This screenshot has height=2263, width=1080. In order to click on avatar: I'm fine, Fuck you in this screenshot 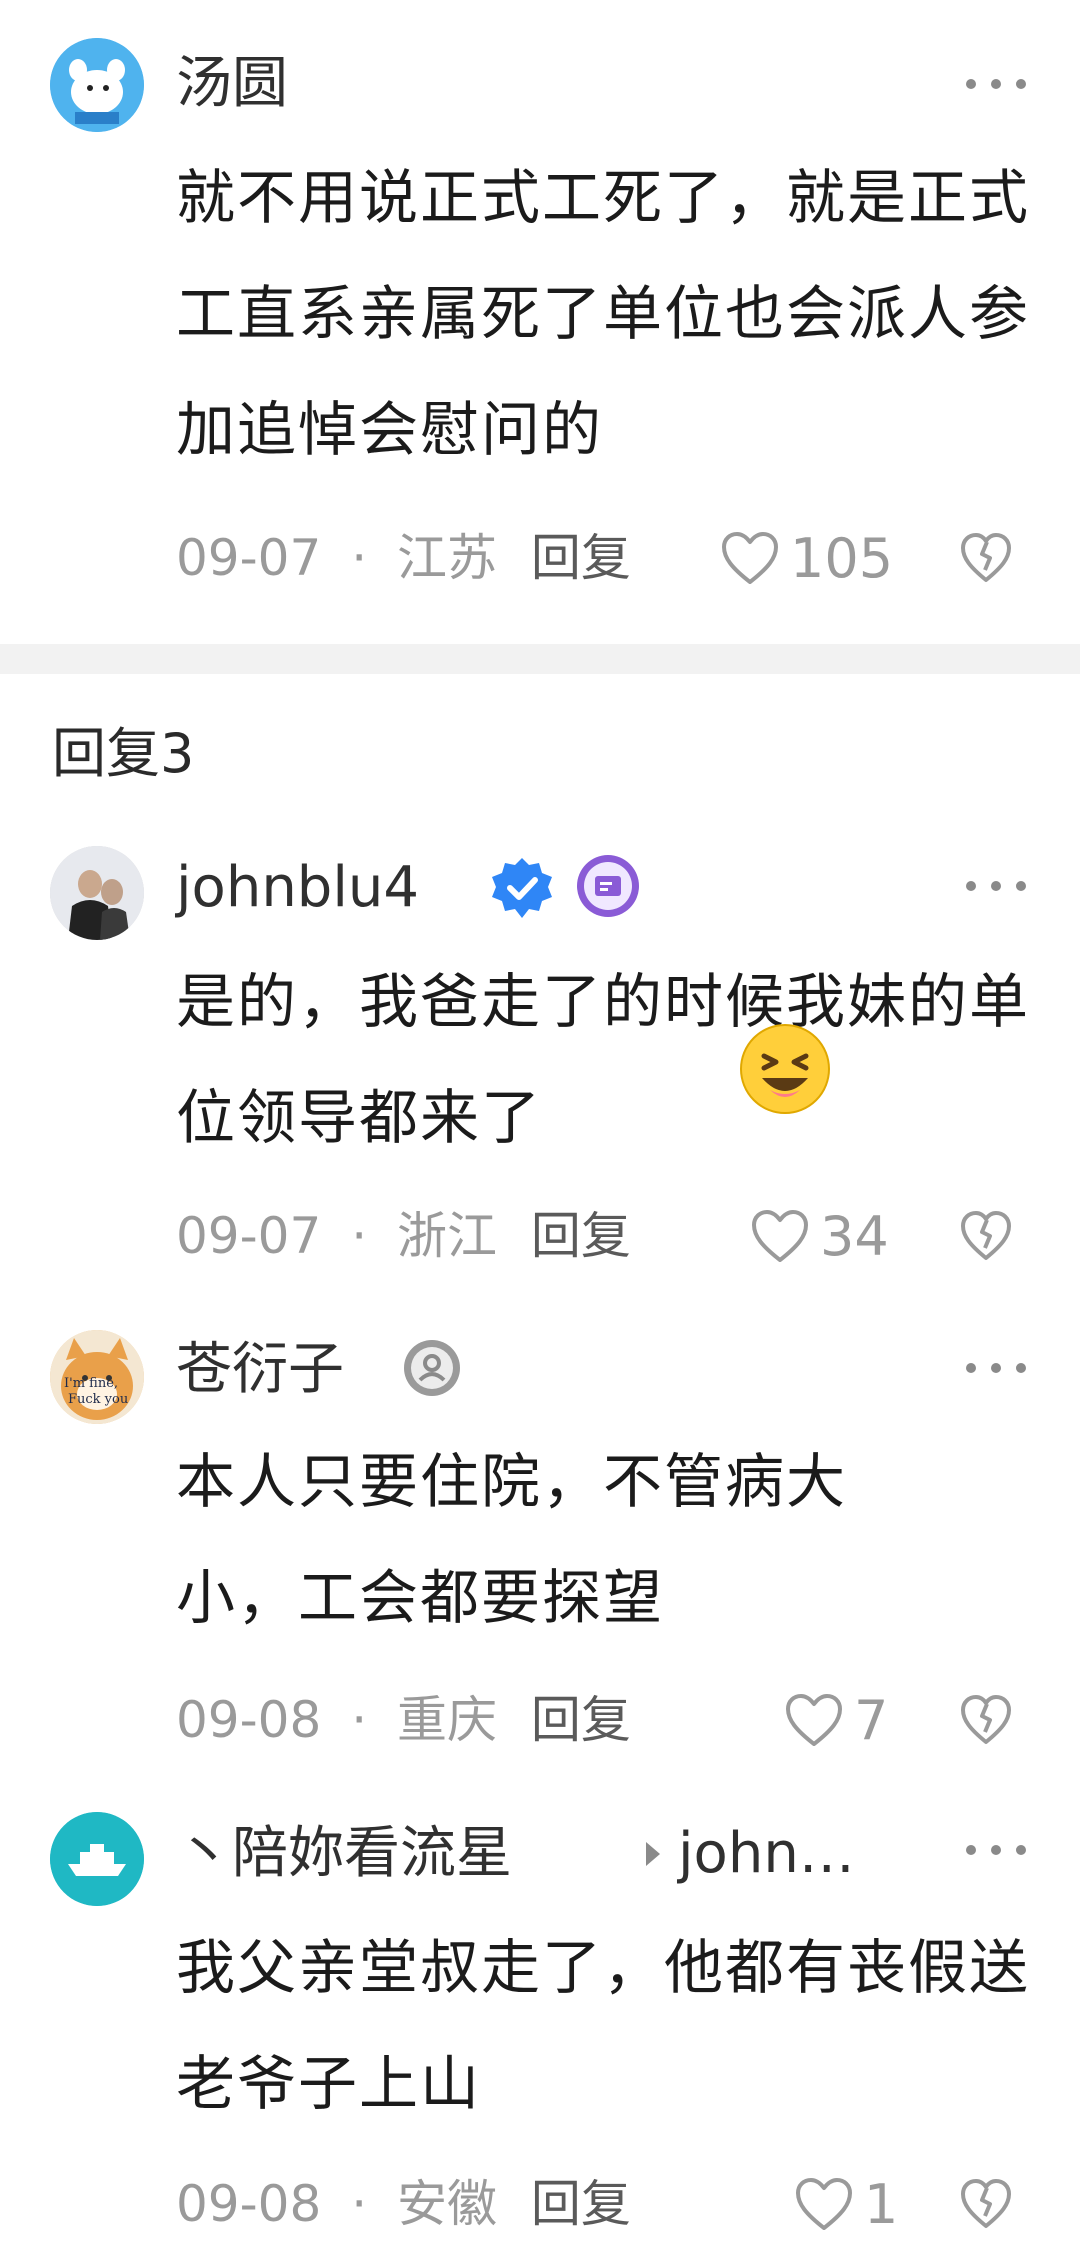, I will do `click(97, 1377)`.